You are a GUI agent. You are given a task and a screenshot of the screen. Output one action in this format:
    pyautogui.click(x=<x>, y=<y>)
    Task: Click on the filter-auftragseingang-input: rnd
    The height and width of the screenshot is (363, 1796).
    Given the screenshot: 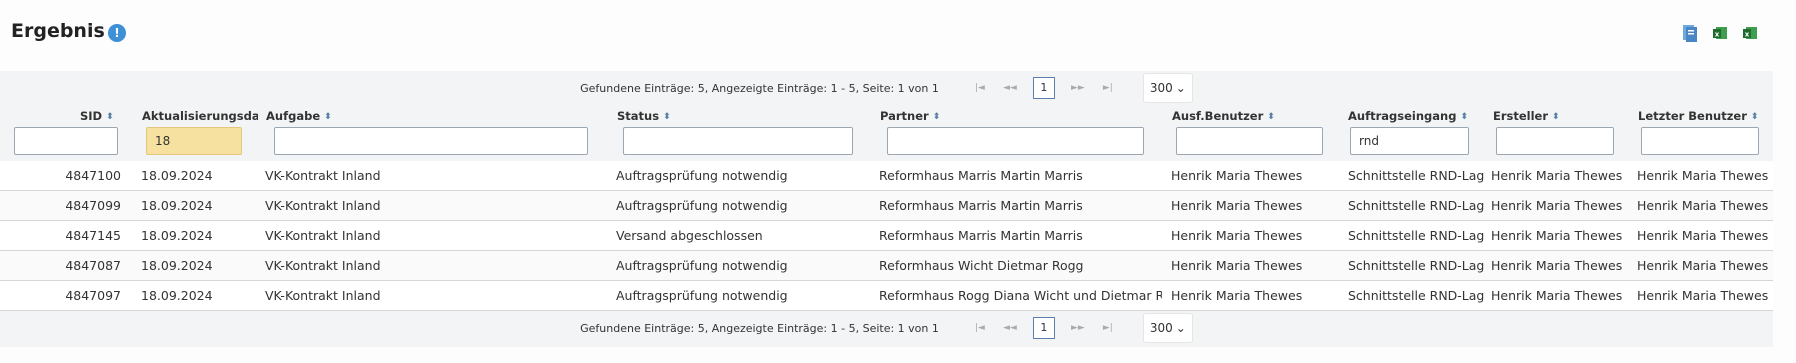 What is the action you would take?
    pyautogui.click(x=1409, y=141)
    